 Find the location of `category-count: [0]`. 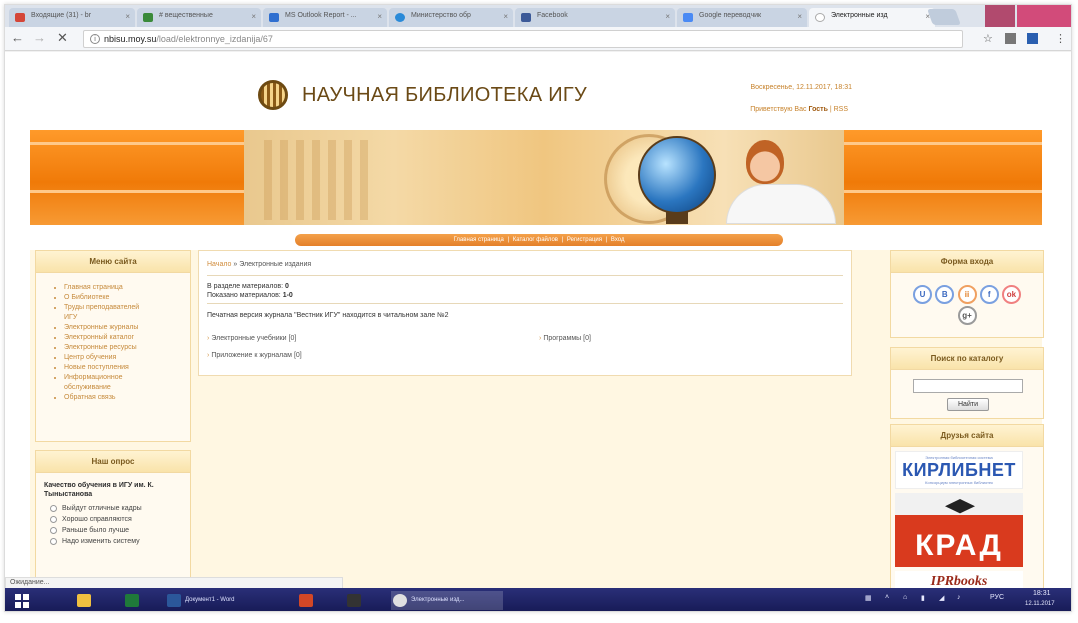

category-count: [0] is located at coordinates (587, 338).